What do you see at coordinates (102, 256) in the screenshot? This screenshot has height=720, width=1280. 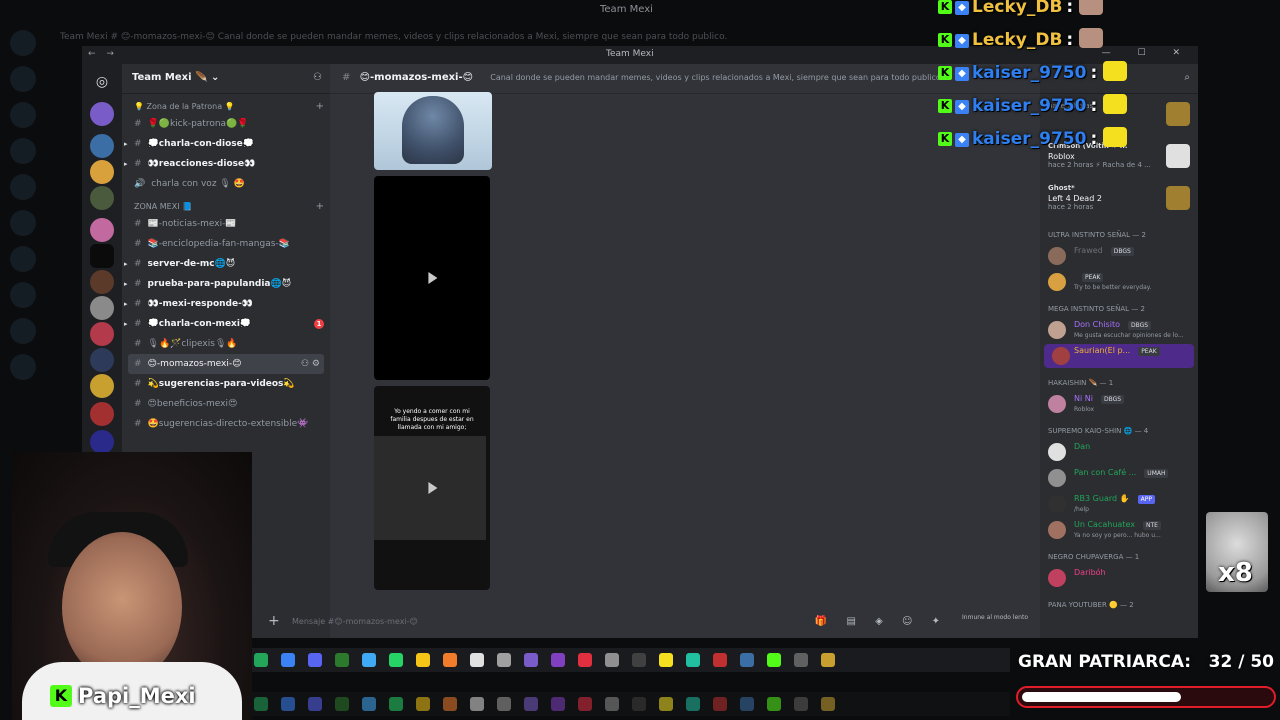 I see `kick-server-icon` at bounding box center [102, 256].